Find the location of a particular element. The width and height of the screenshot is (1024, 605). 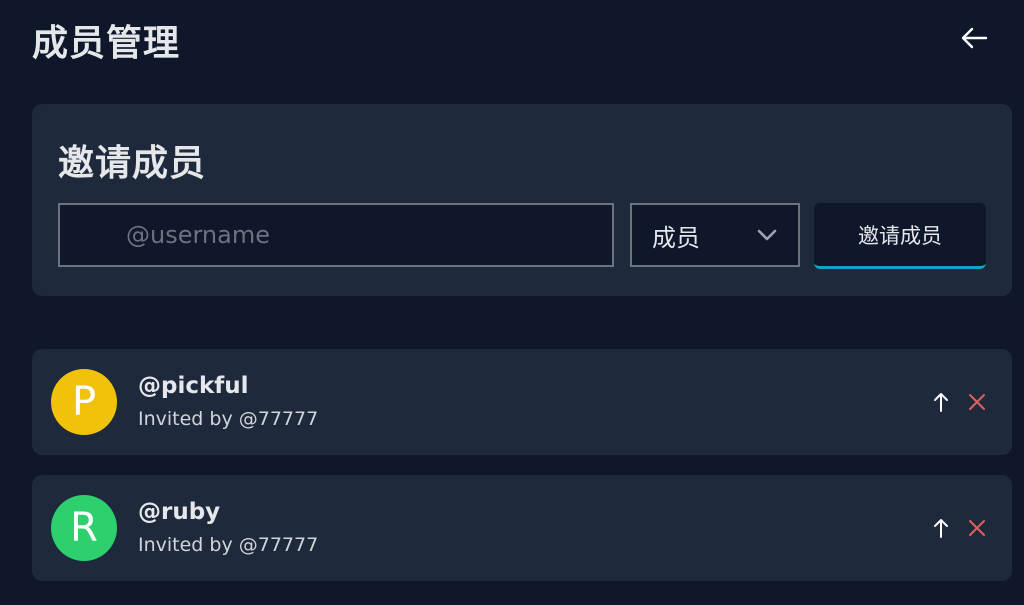

arrow-left-icon is located at coordinates (974, 38).